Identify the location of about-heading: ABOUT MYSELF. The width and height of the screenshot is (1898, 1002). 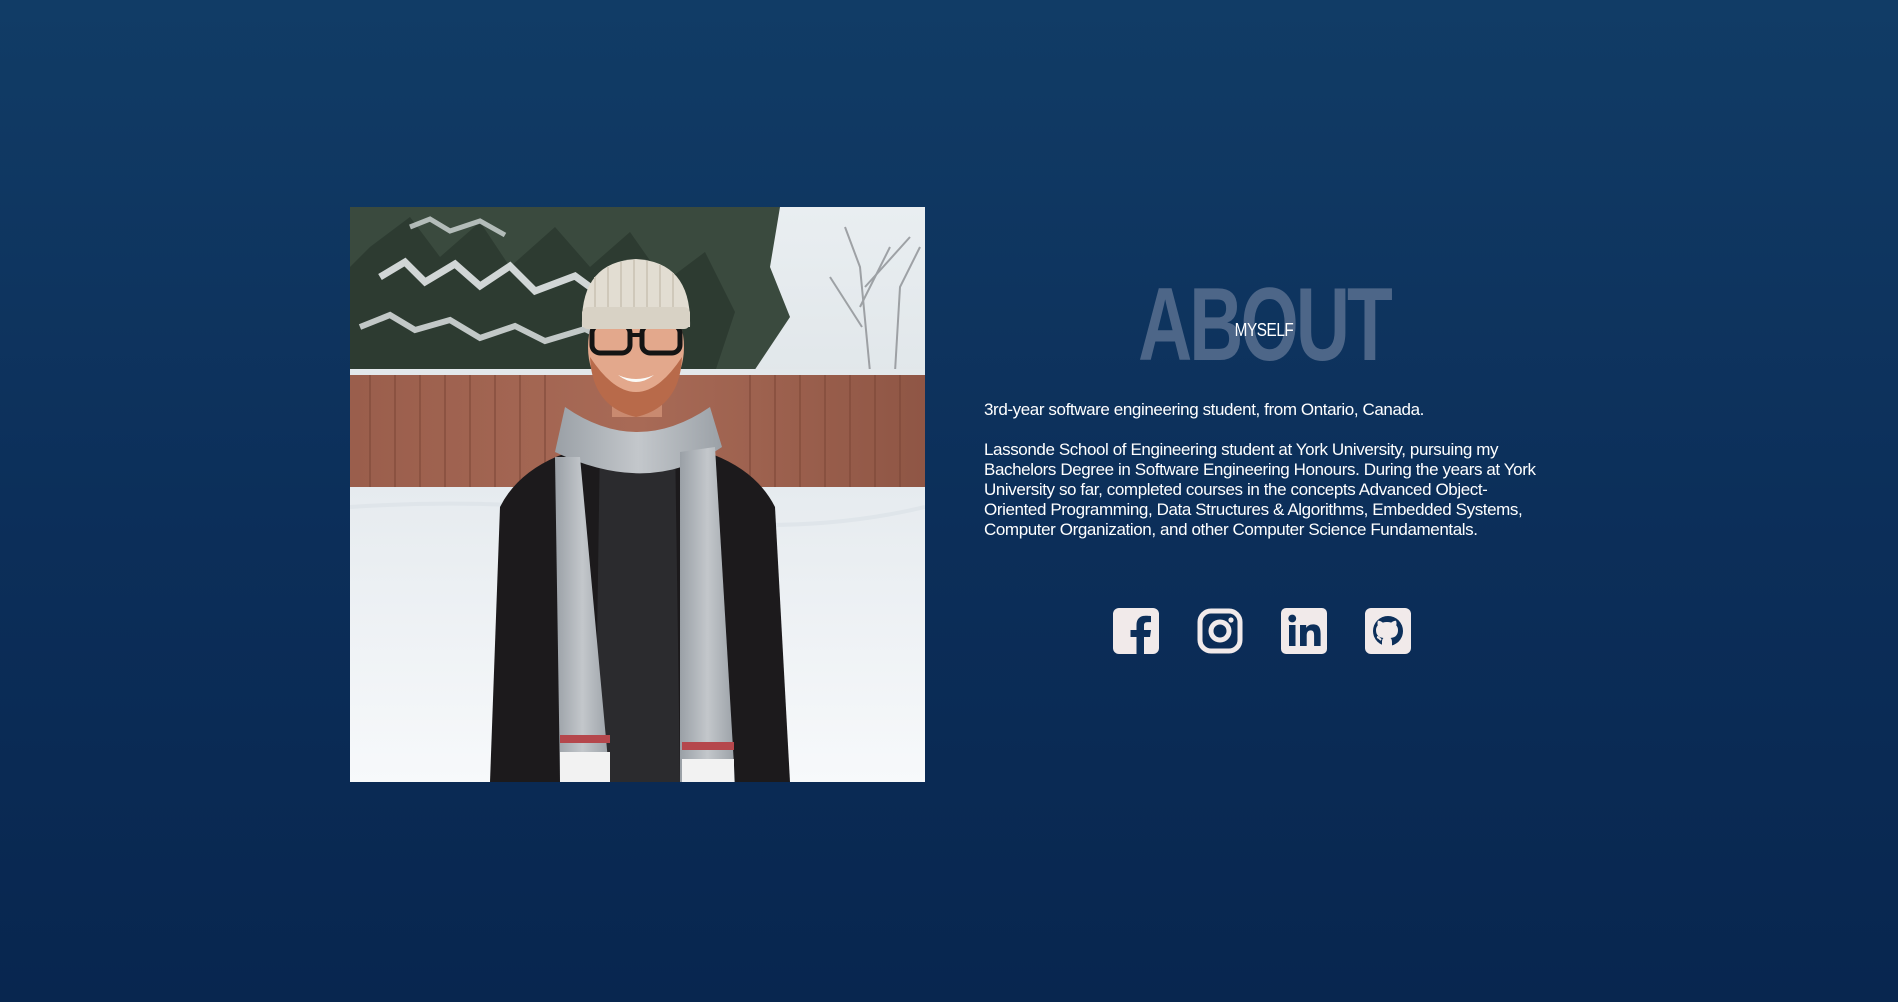
(1264, 325).